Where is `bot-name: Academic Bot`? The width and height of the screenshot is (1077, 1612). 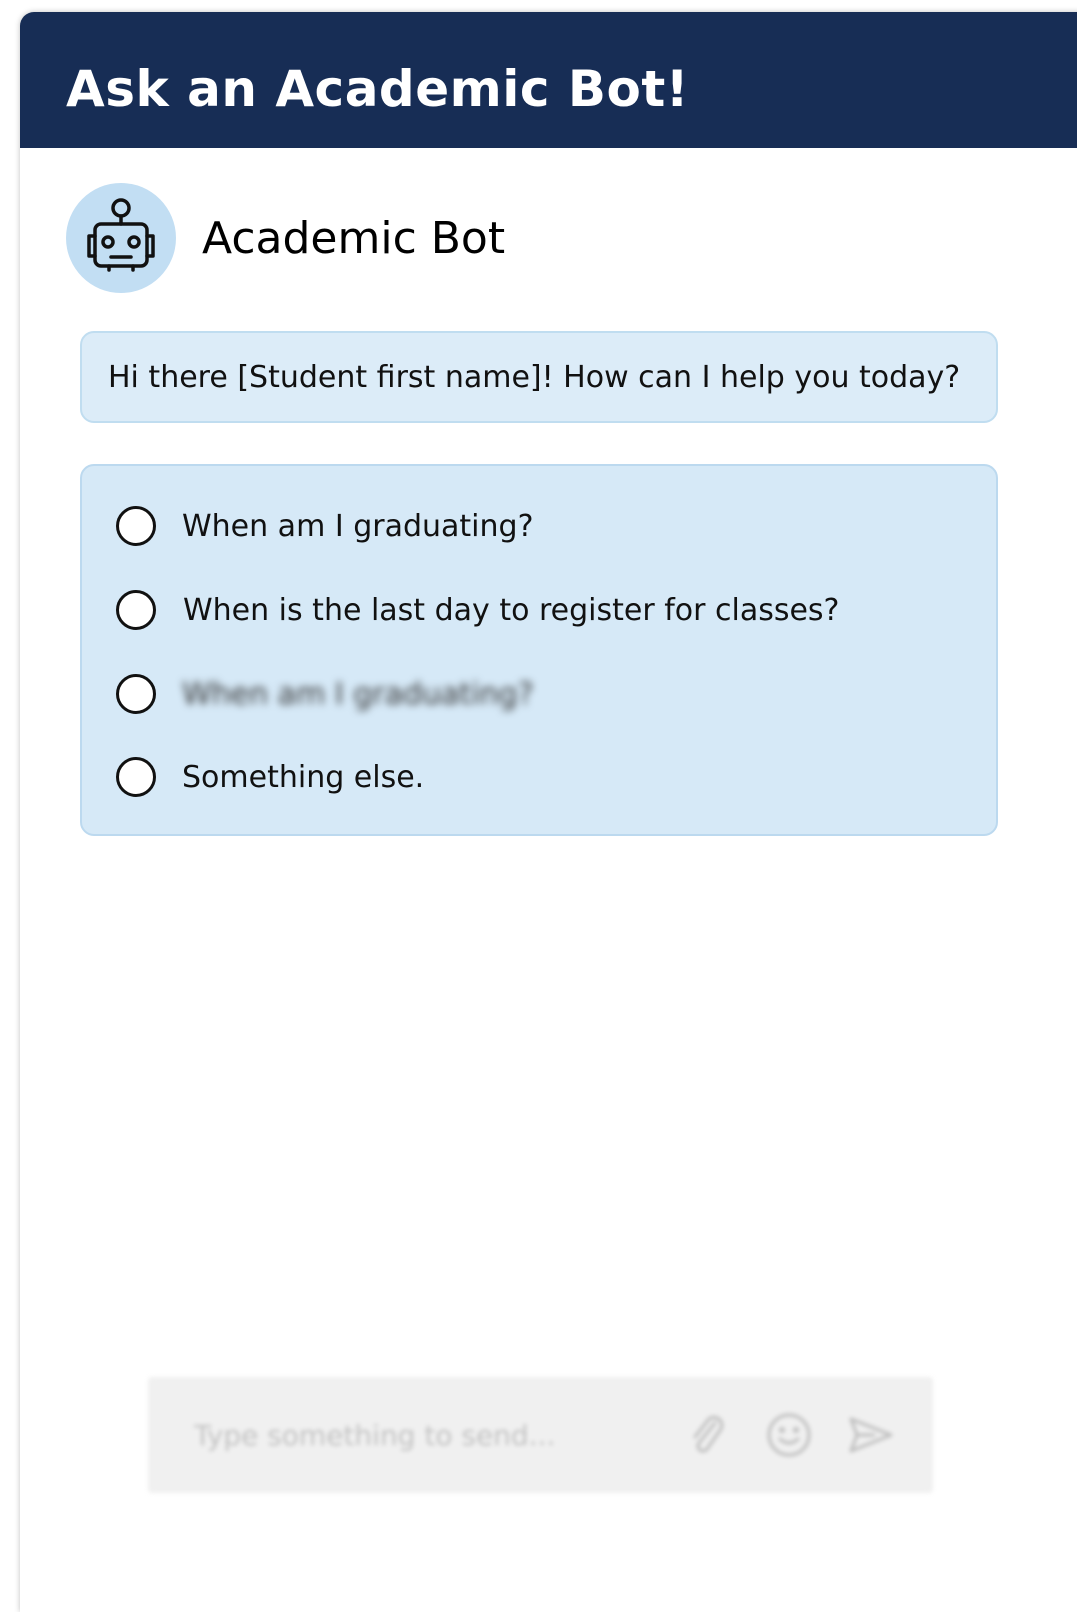 bot-name: Academic Bot is located at coordinates (354, 238).